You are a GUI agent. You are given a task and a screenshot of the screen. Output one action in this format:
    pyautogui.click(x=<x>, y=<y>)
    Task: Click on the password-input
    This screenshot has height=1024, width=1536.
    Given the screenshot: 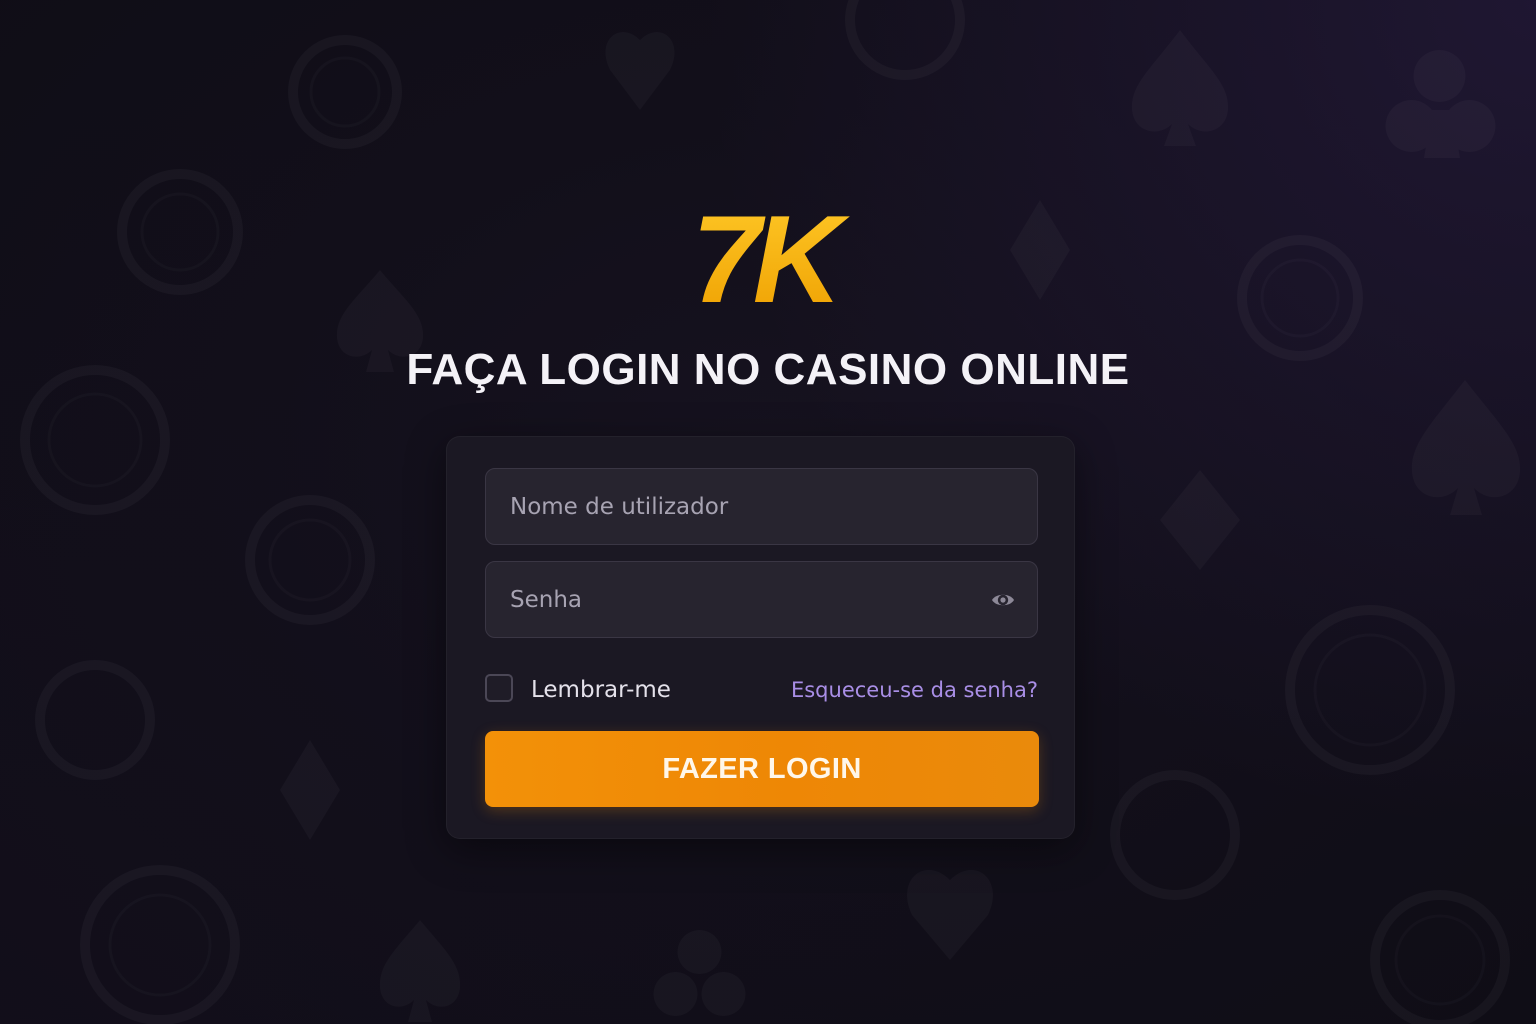 What is the action you would take?
    pyautogui.click(x=761, y=599)
    